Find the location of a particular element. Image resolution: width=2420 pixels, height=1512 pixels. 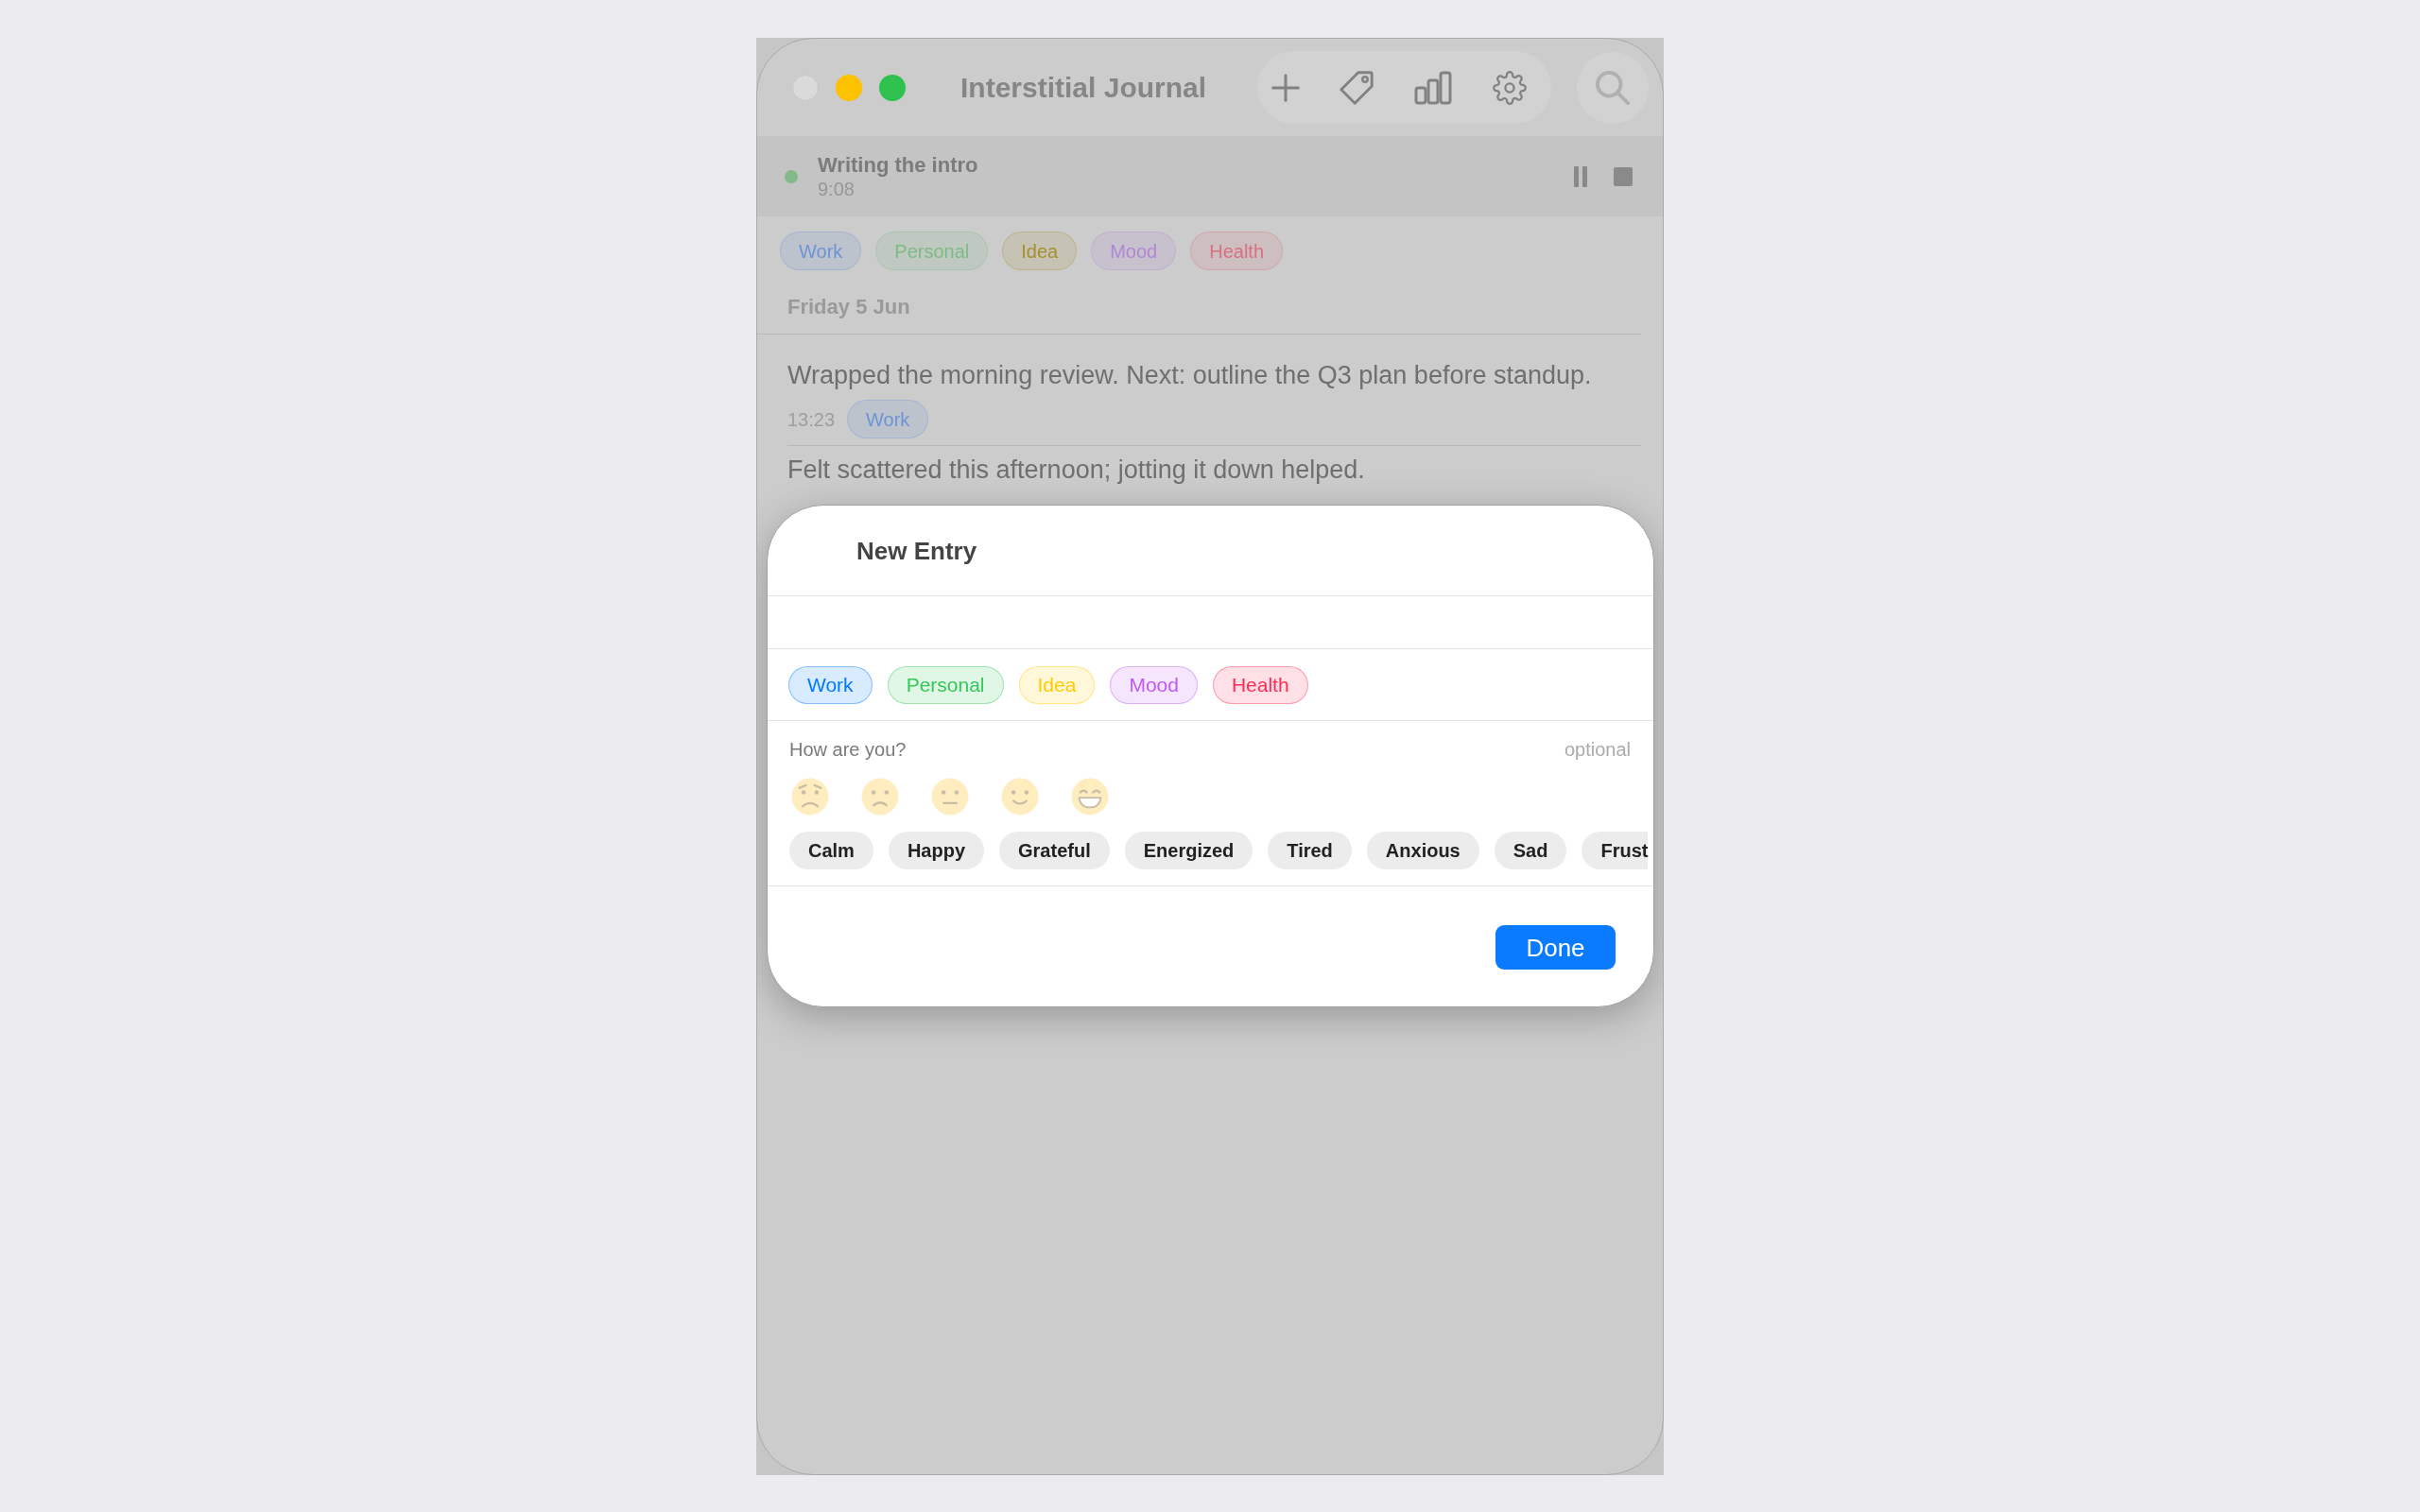

entry-text: Wrapped the morning review. Next: outline the Q3 plan before standup. is located at coordinates (1190, 375).